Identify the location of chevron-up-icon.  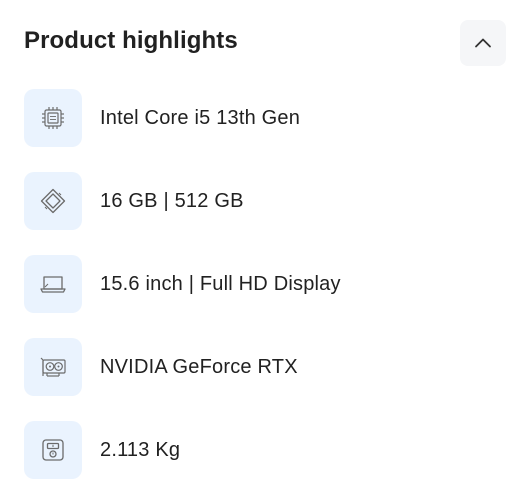
(483, 43).